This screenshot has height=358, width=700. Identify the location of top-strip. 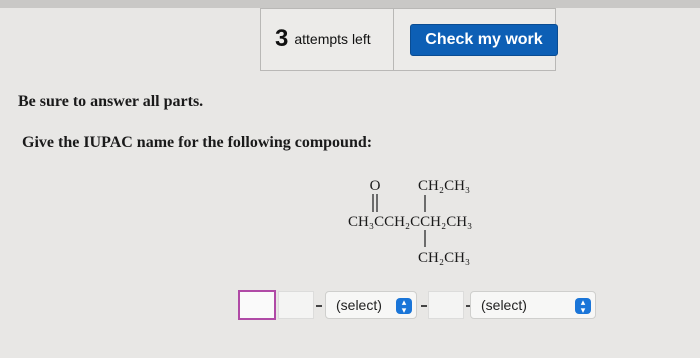
(350, 4).